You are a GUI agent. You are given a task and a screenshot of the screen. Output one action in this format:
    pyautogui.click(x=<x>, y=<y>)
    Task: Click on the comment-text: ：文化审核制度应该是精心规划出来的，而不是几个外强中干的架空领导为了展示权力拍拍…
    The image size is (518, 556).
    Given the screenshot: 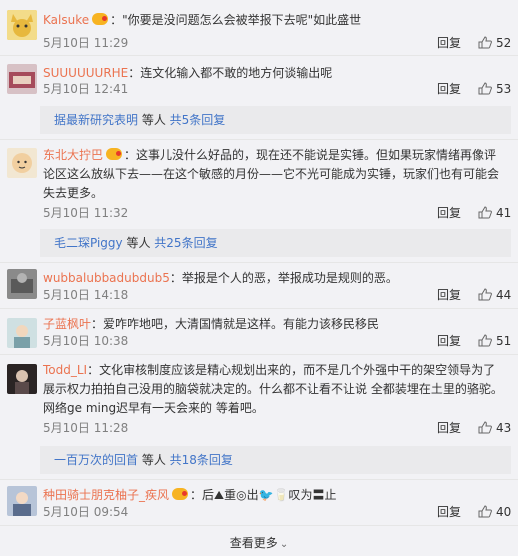 What is the action you would take?
    pyautogui.click(x=273, y=389)
    